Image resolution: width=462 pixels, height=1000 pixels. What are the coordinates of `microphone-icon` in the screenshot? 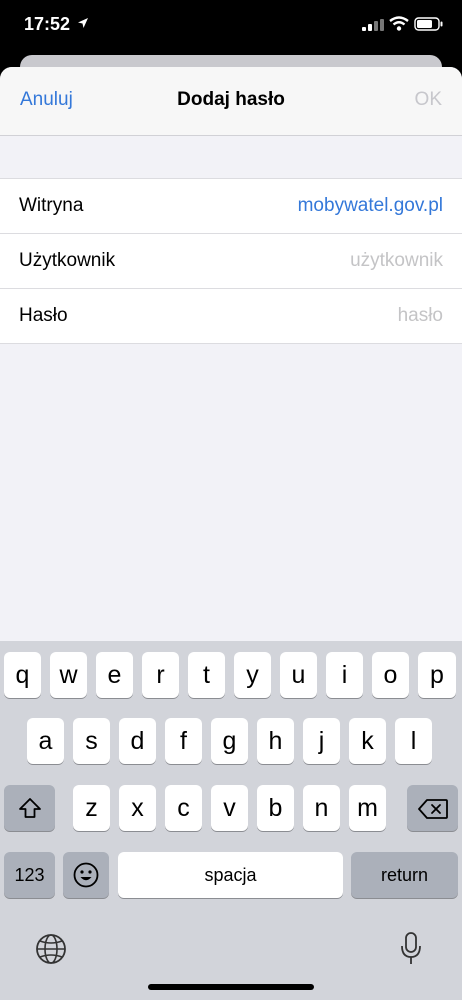 It's located at (411, 949).